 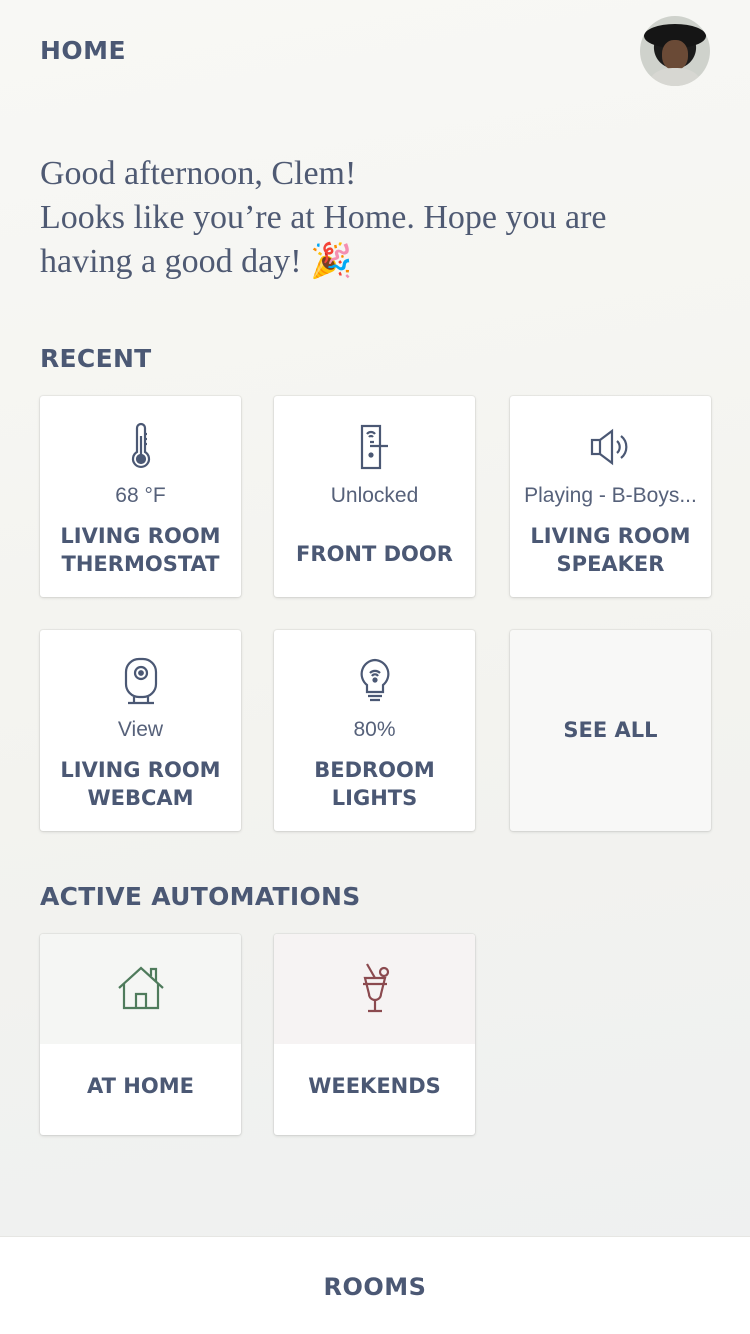 What do you see at coordinates (83, 50) in the screenshot?
I see `page-title: HOME` at bounding box center [83, 50].